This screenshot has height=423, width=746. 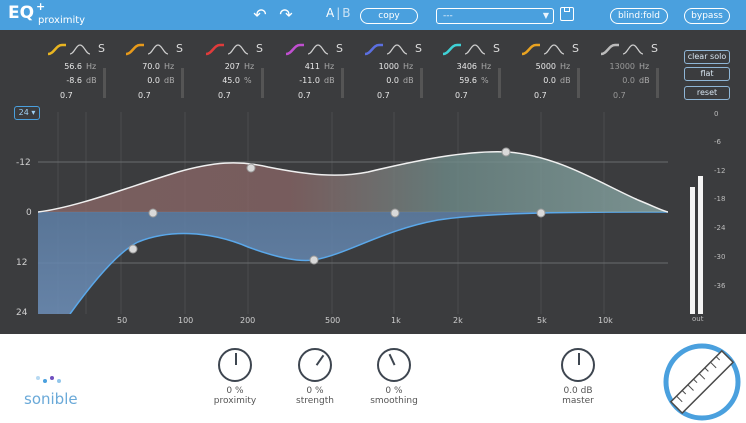 What do you see at coordinates (70, 49) in the screenshot?
I see `low-shelf-icon` at bounding box center [70, 49].